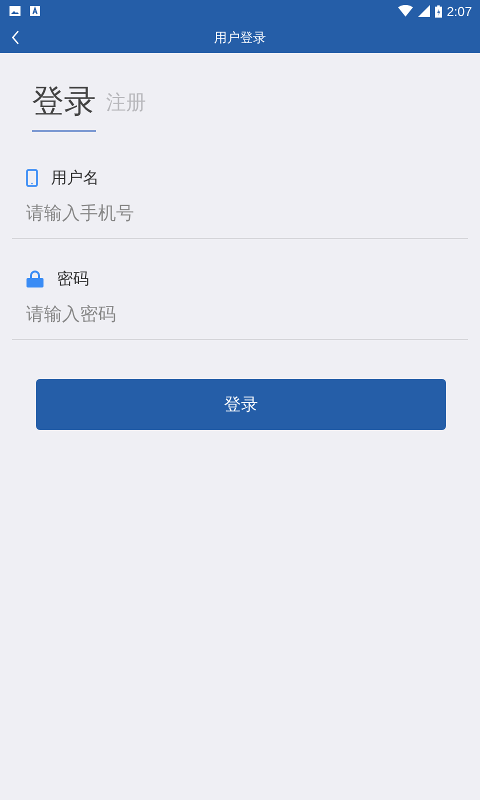 The image size is (480, 800). I want to click on login-button: 登录, so click(241, 404).